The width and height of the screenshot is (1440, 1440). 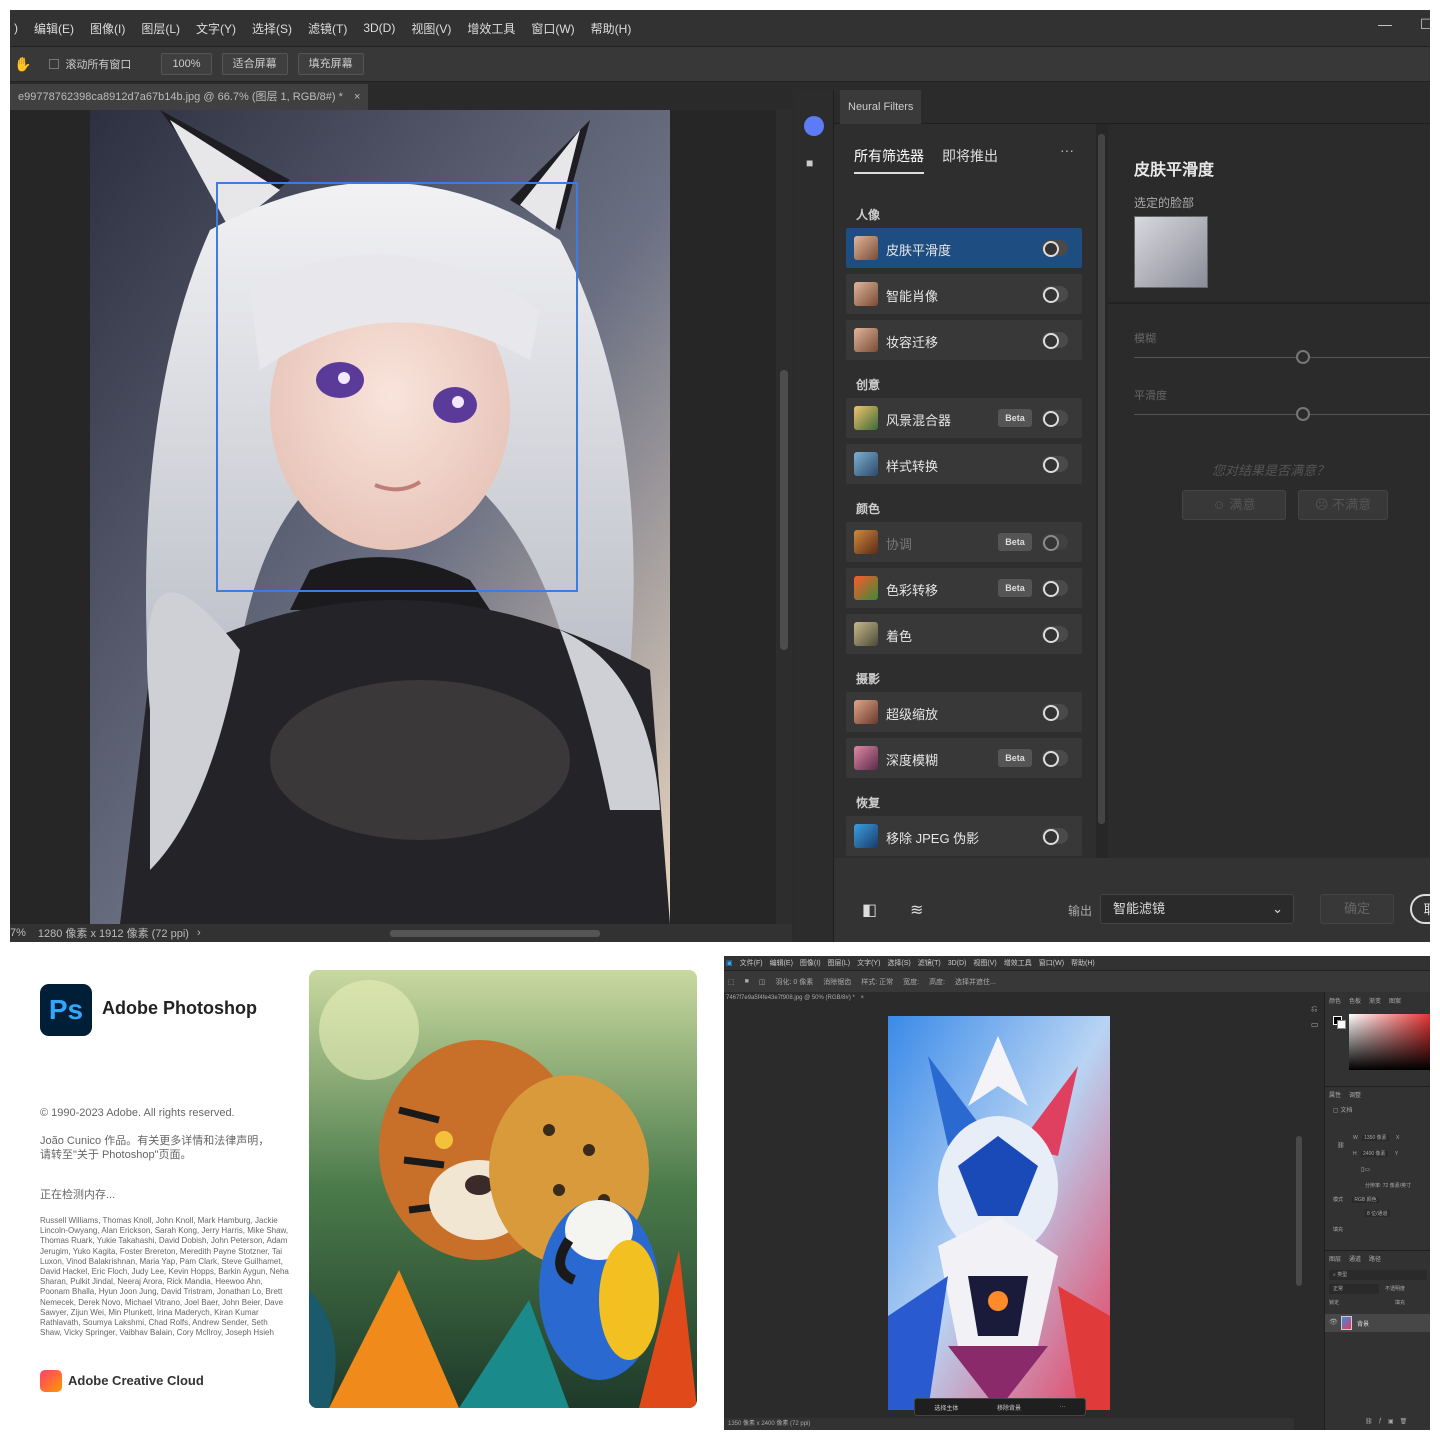 I want to click on filter-landscape-mixer: 风景混合器 Beta, so click(x=964, y=418).